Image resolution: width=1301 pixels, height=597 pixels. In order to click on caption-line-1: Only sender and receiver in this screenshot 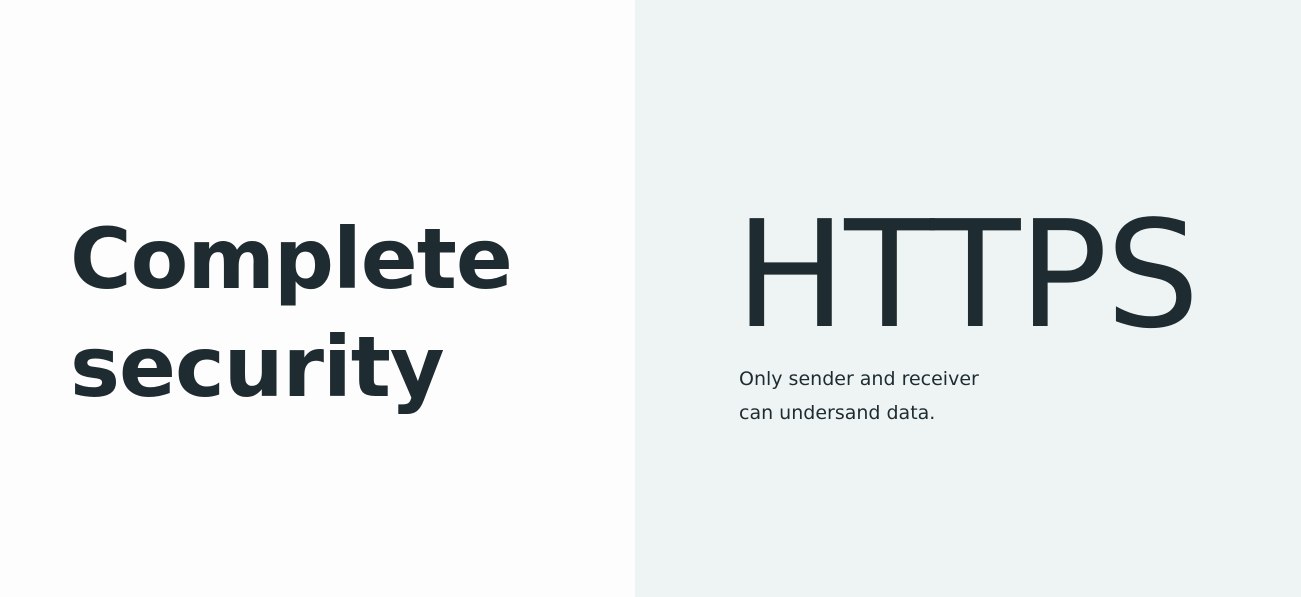, I will do `click(859, 379)`.